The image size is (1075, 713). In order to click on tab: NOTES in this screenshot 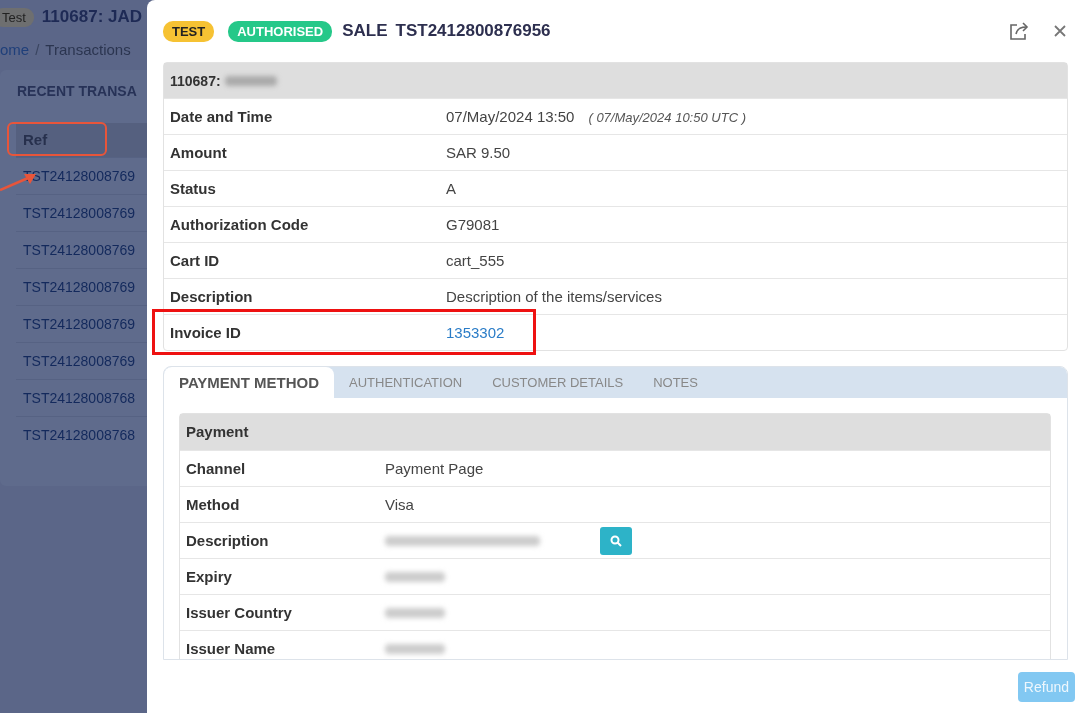, I will do `click(675, 382)`.